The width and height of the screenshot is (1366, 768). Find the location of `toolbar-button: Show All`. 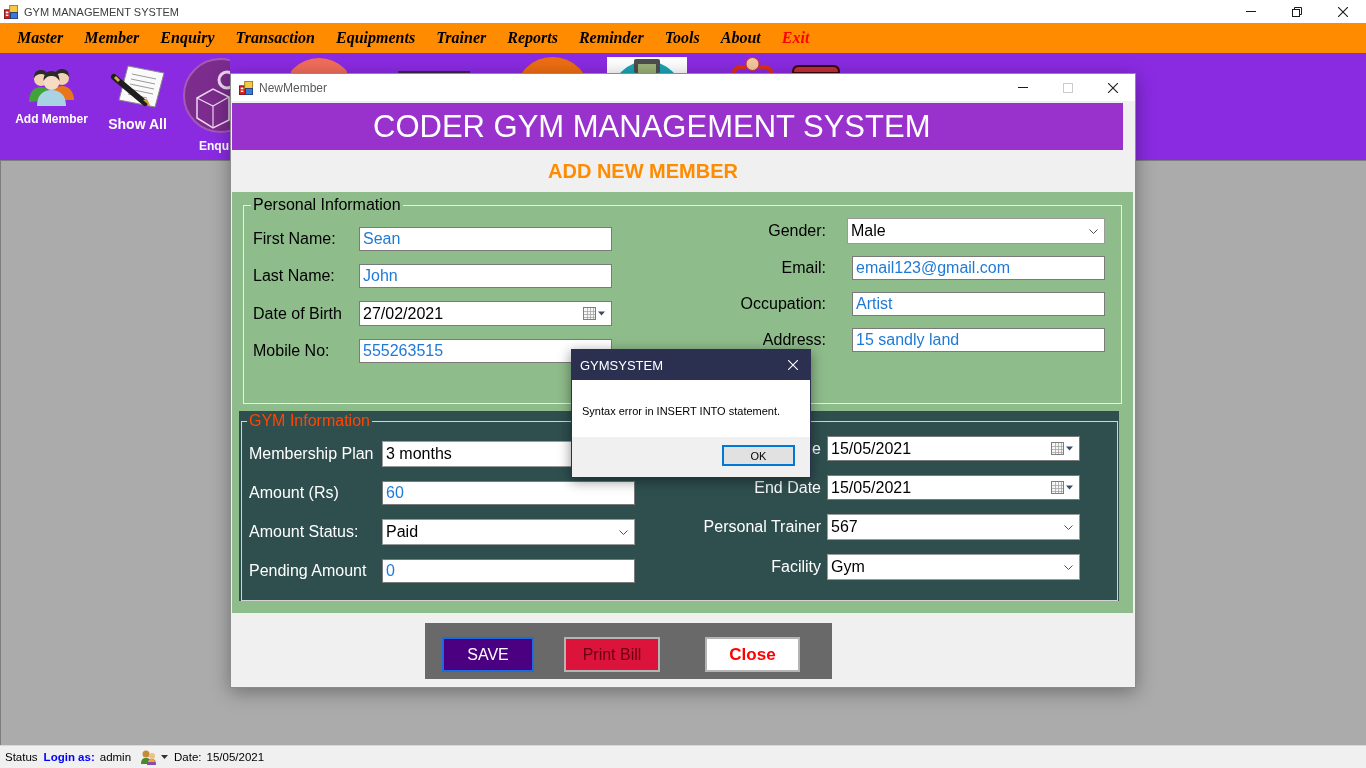

toolbar-button: Show All is located at coordinates (137, 98).